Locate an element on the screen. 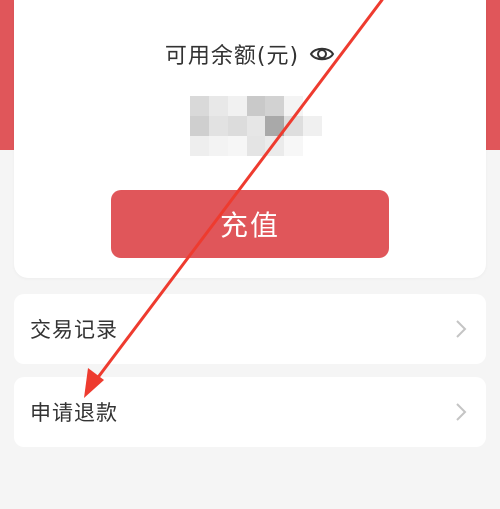  menu-item-label: 交易记录 is located at coordinates (74, 330).